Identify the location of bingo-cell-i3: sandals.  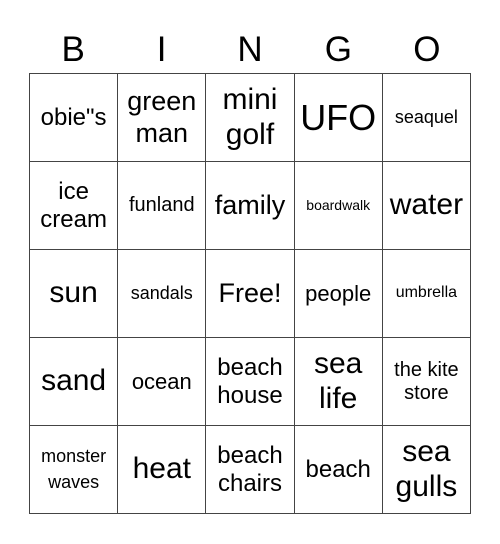
(162, 294).